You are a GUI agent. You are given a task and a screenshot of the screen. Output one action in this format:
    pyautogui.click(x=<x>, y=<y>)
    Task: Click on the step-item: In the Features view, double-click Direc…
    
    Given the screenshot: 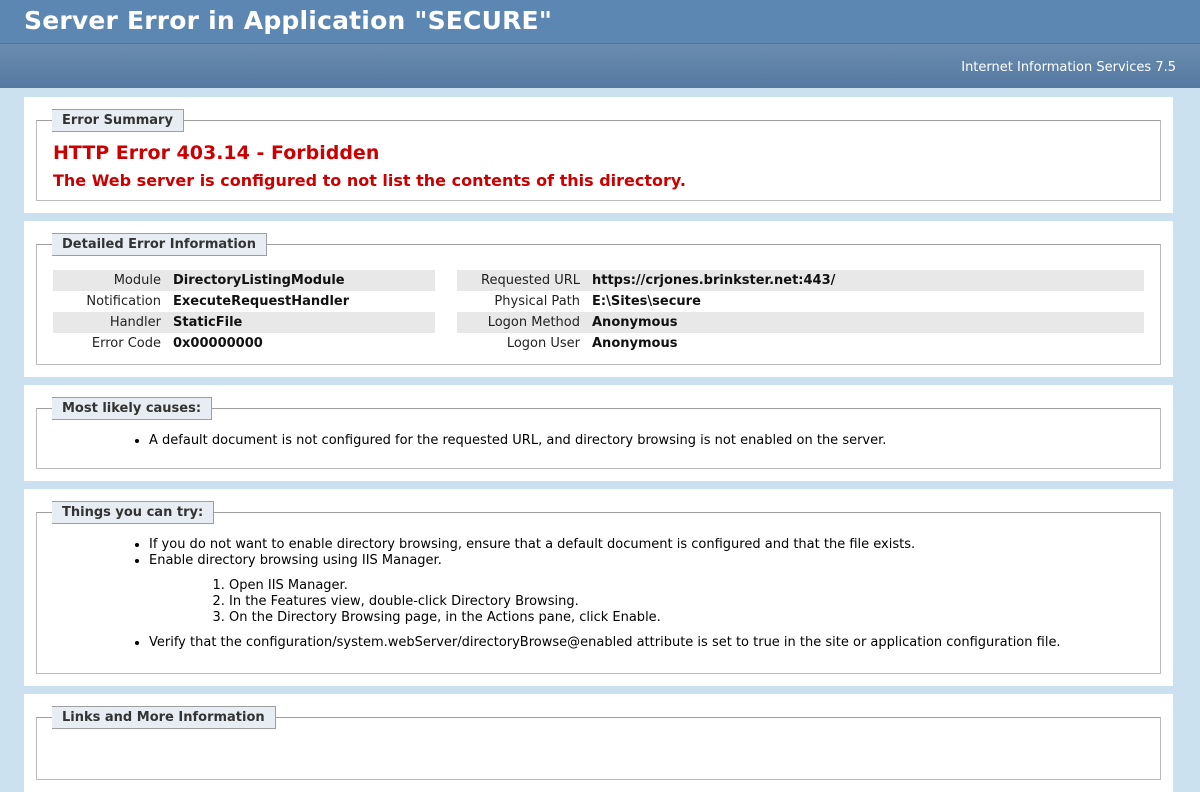 What is the action you would take?
    pyautogui.click(x=686, y=602)
    